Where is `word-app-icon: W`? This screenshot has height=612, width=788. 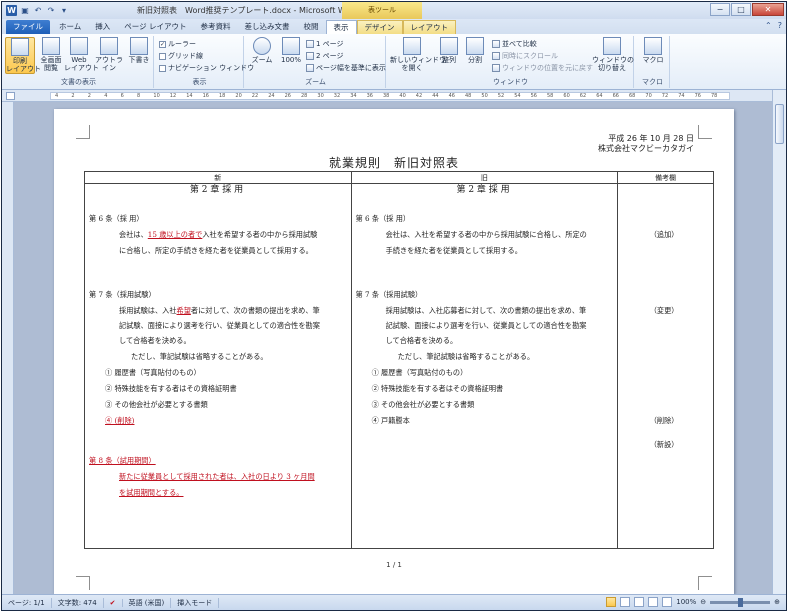
word-app-icon: W is located at coordinates (11, 10).